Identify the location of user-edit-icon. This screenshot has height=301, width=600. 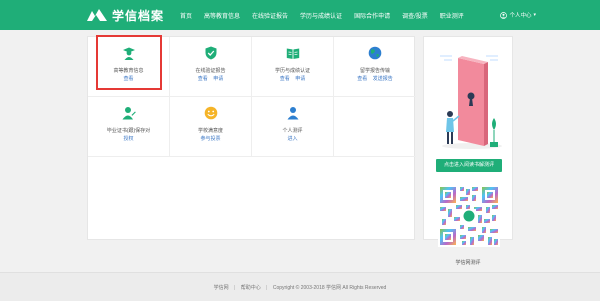
(129, 113).